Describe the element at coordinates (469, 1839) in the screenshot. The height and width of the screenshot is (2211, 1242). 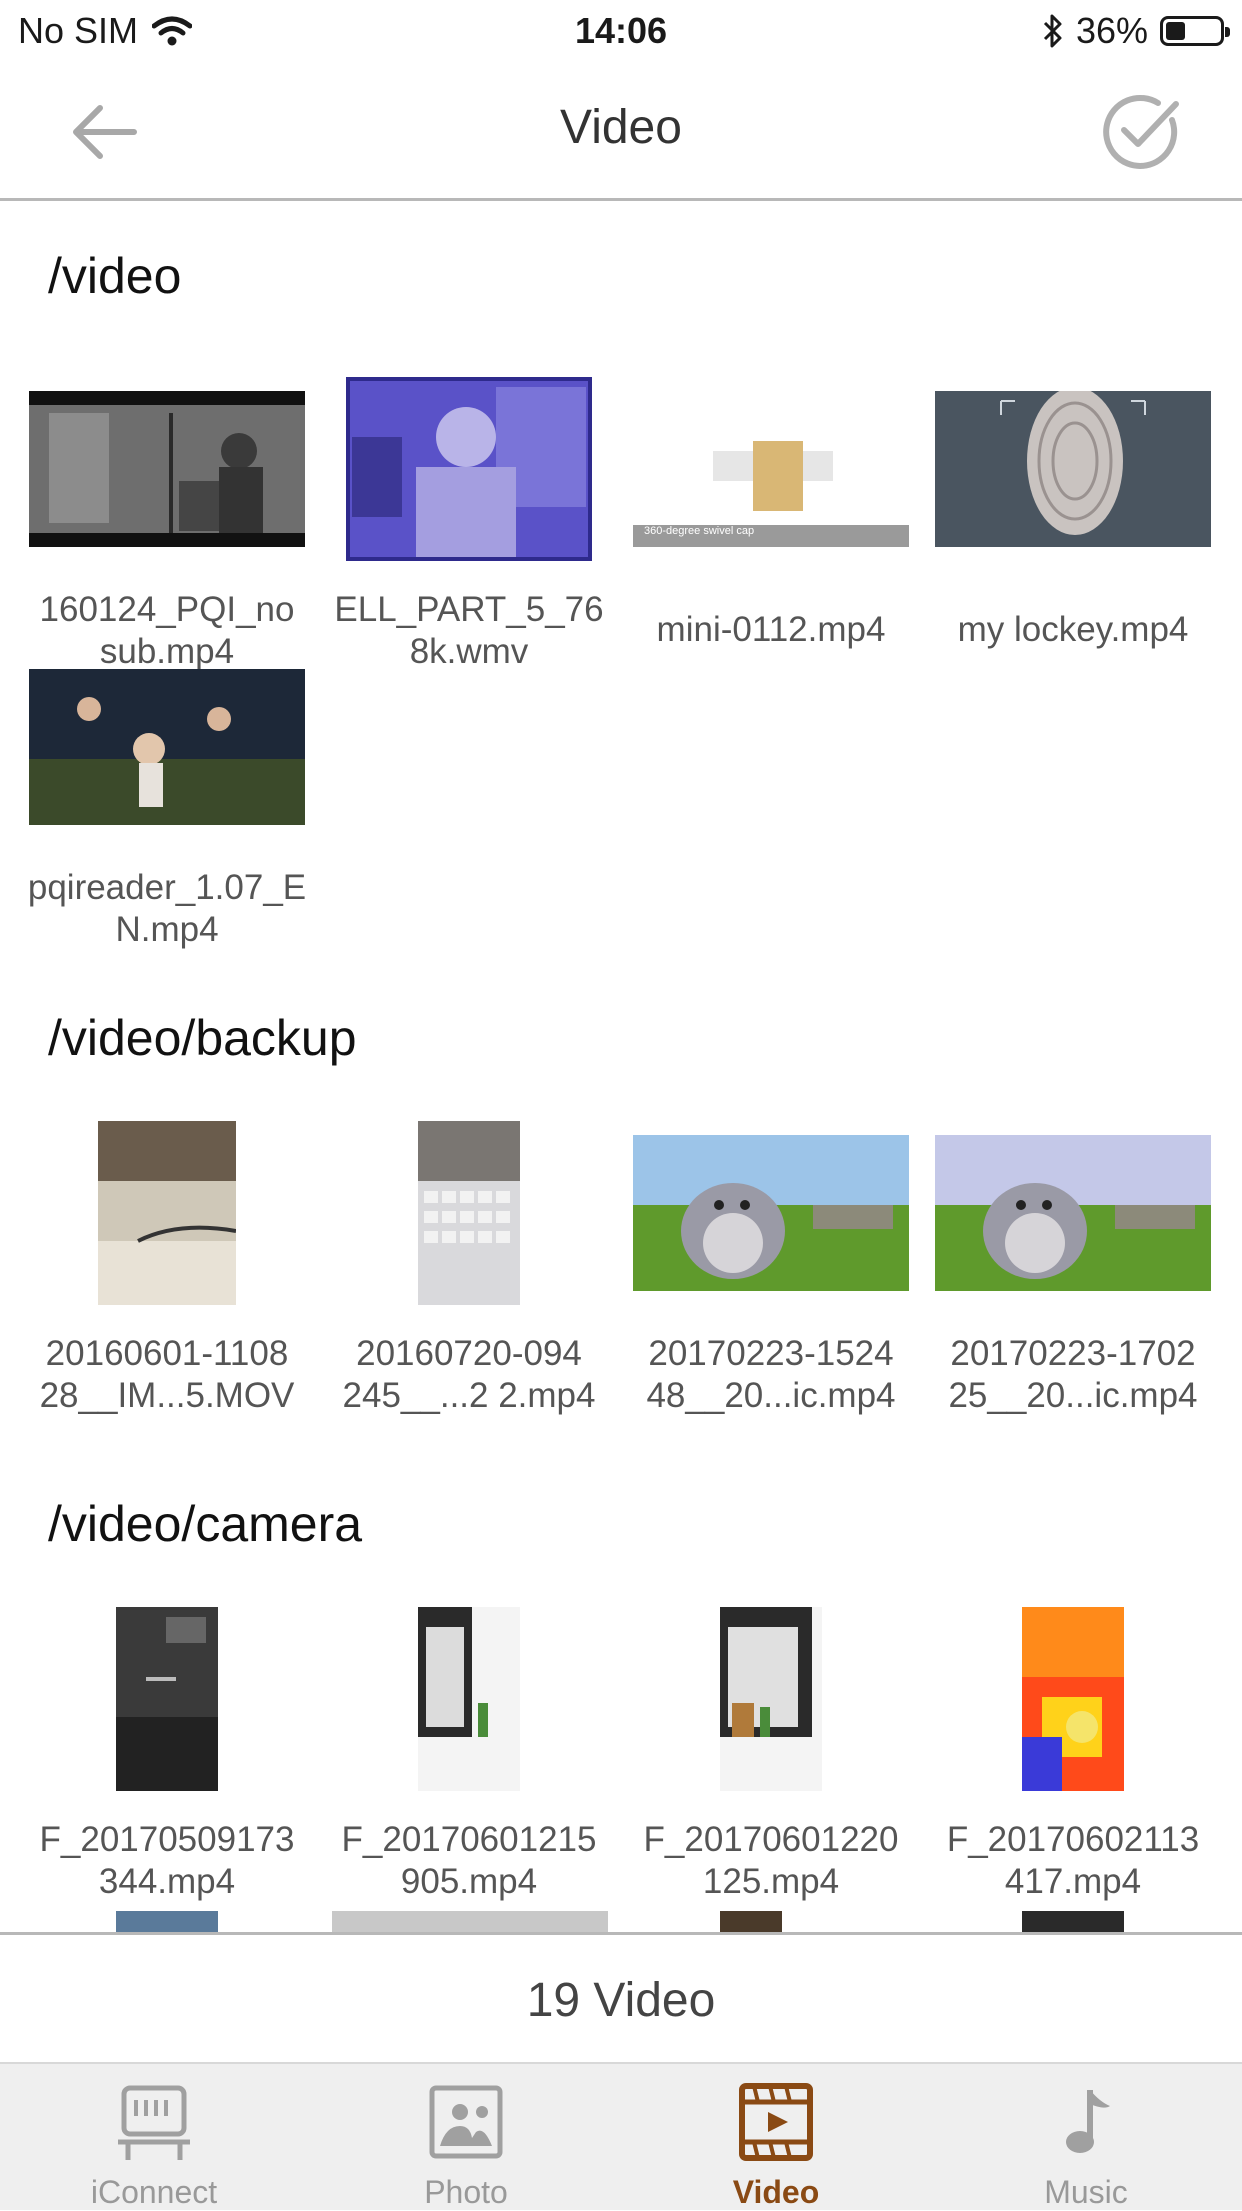
I see `file-name: F_20170601215` at that location.